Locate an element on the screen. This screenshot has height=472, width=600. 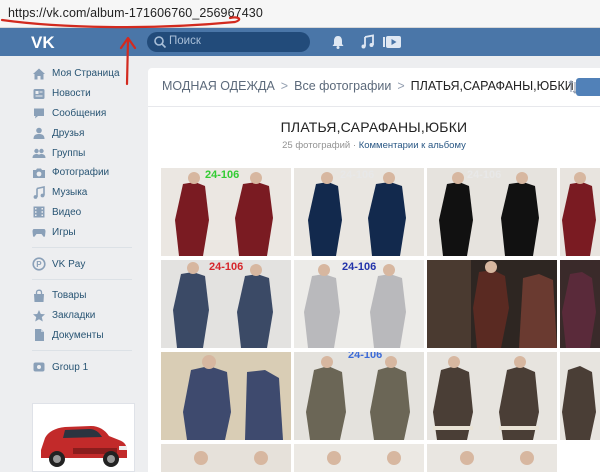
url-text: https://vk.com/album-171606760_256967430 is located at coordinates (135, 13).